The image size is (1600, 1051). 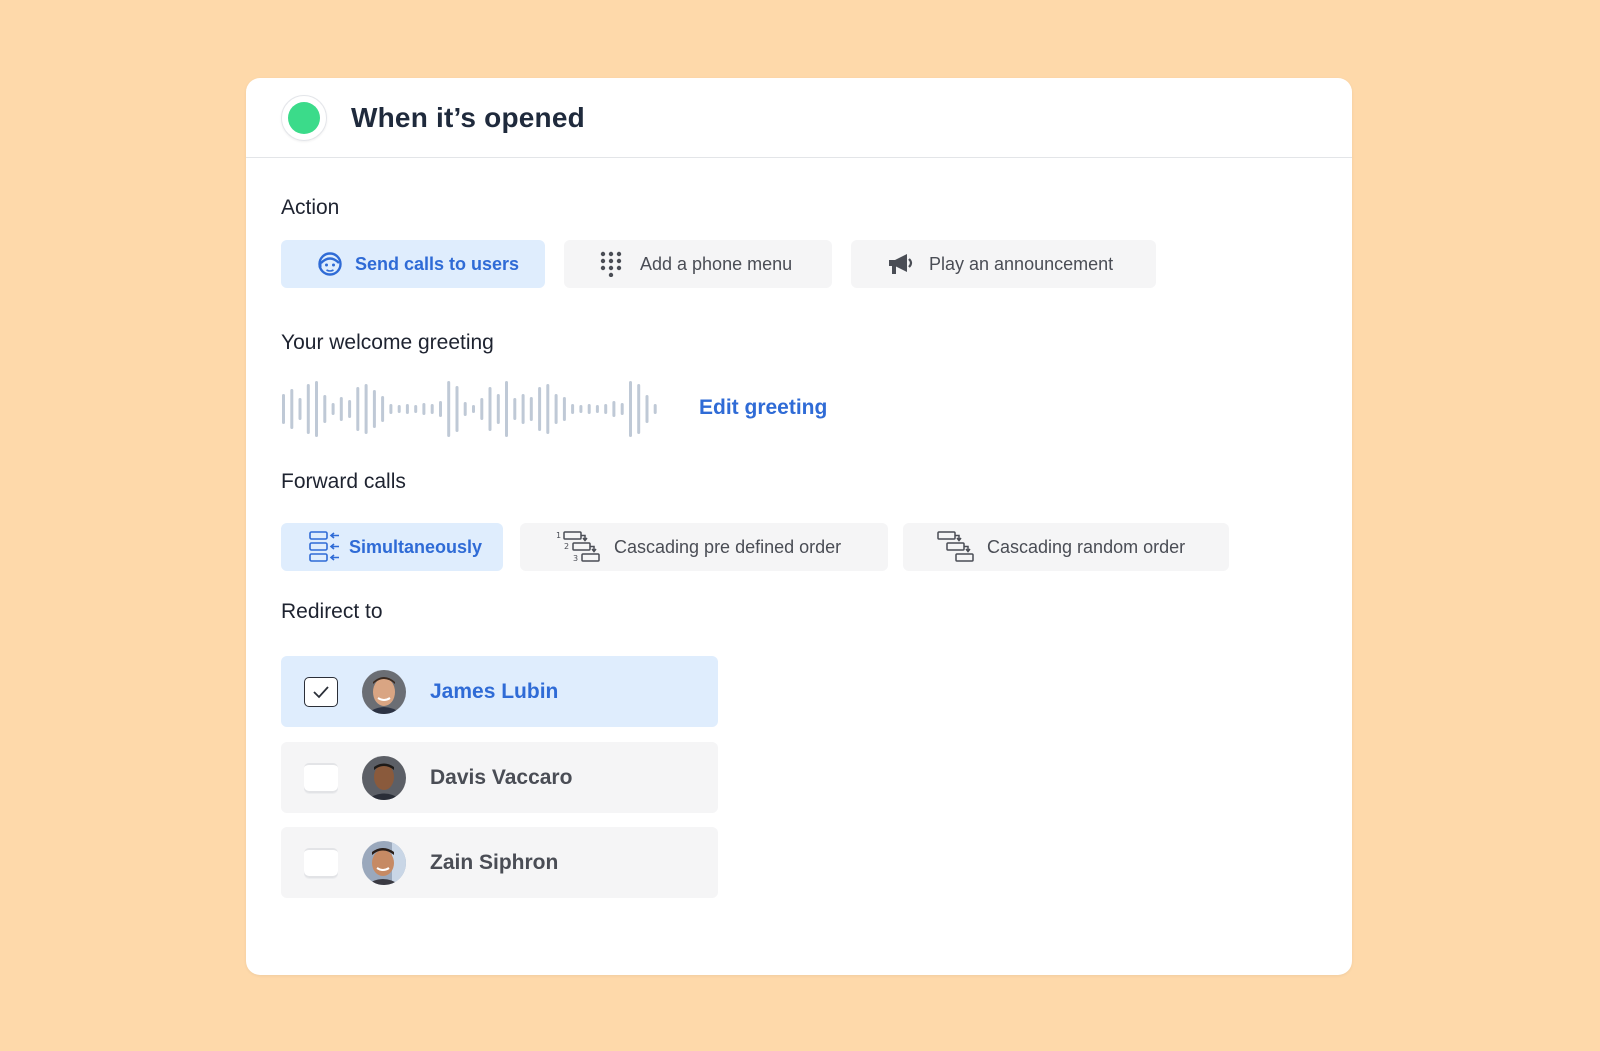 What do you see at coordinates (387, 342) in the screenshot?
I see `greeting-label: Your welcome greeting` at bounding box center [387, 342].